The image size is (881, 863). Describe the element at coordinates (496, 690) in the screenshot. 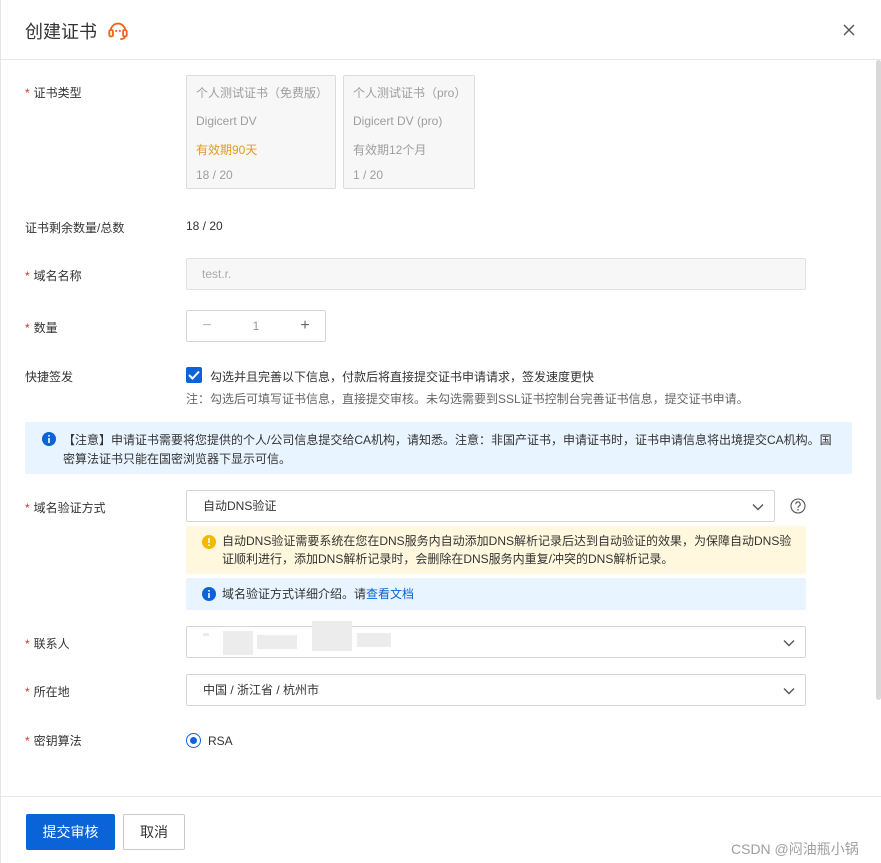

I see `location-select: 中国 / 浙江省 / 杭州市` at that location.